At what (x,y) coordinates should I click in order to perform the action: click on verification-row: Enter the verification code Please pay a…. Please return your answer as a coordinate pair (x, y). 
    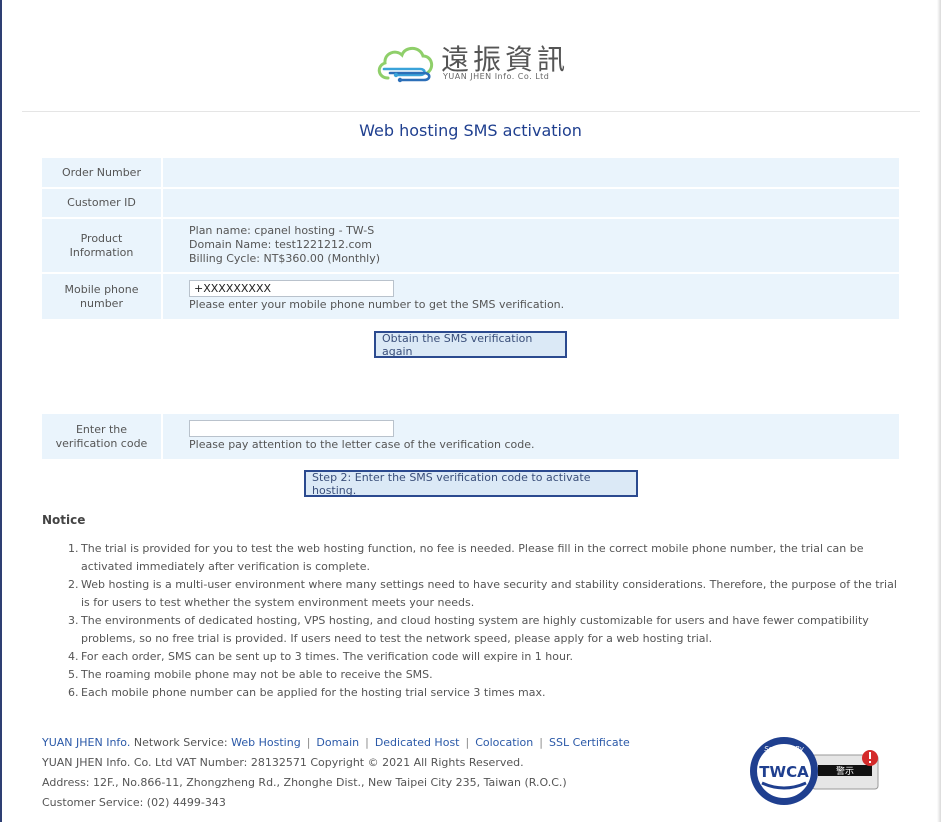
    Looking at the image, I should click on (470, 436).